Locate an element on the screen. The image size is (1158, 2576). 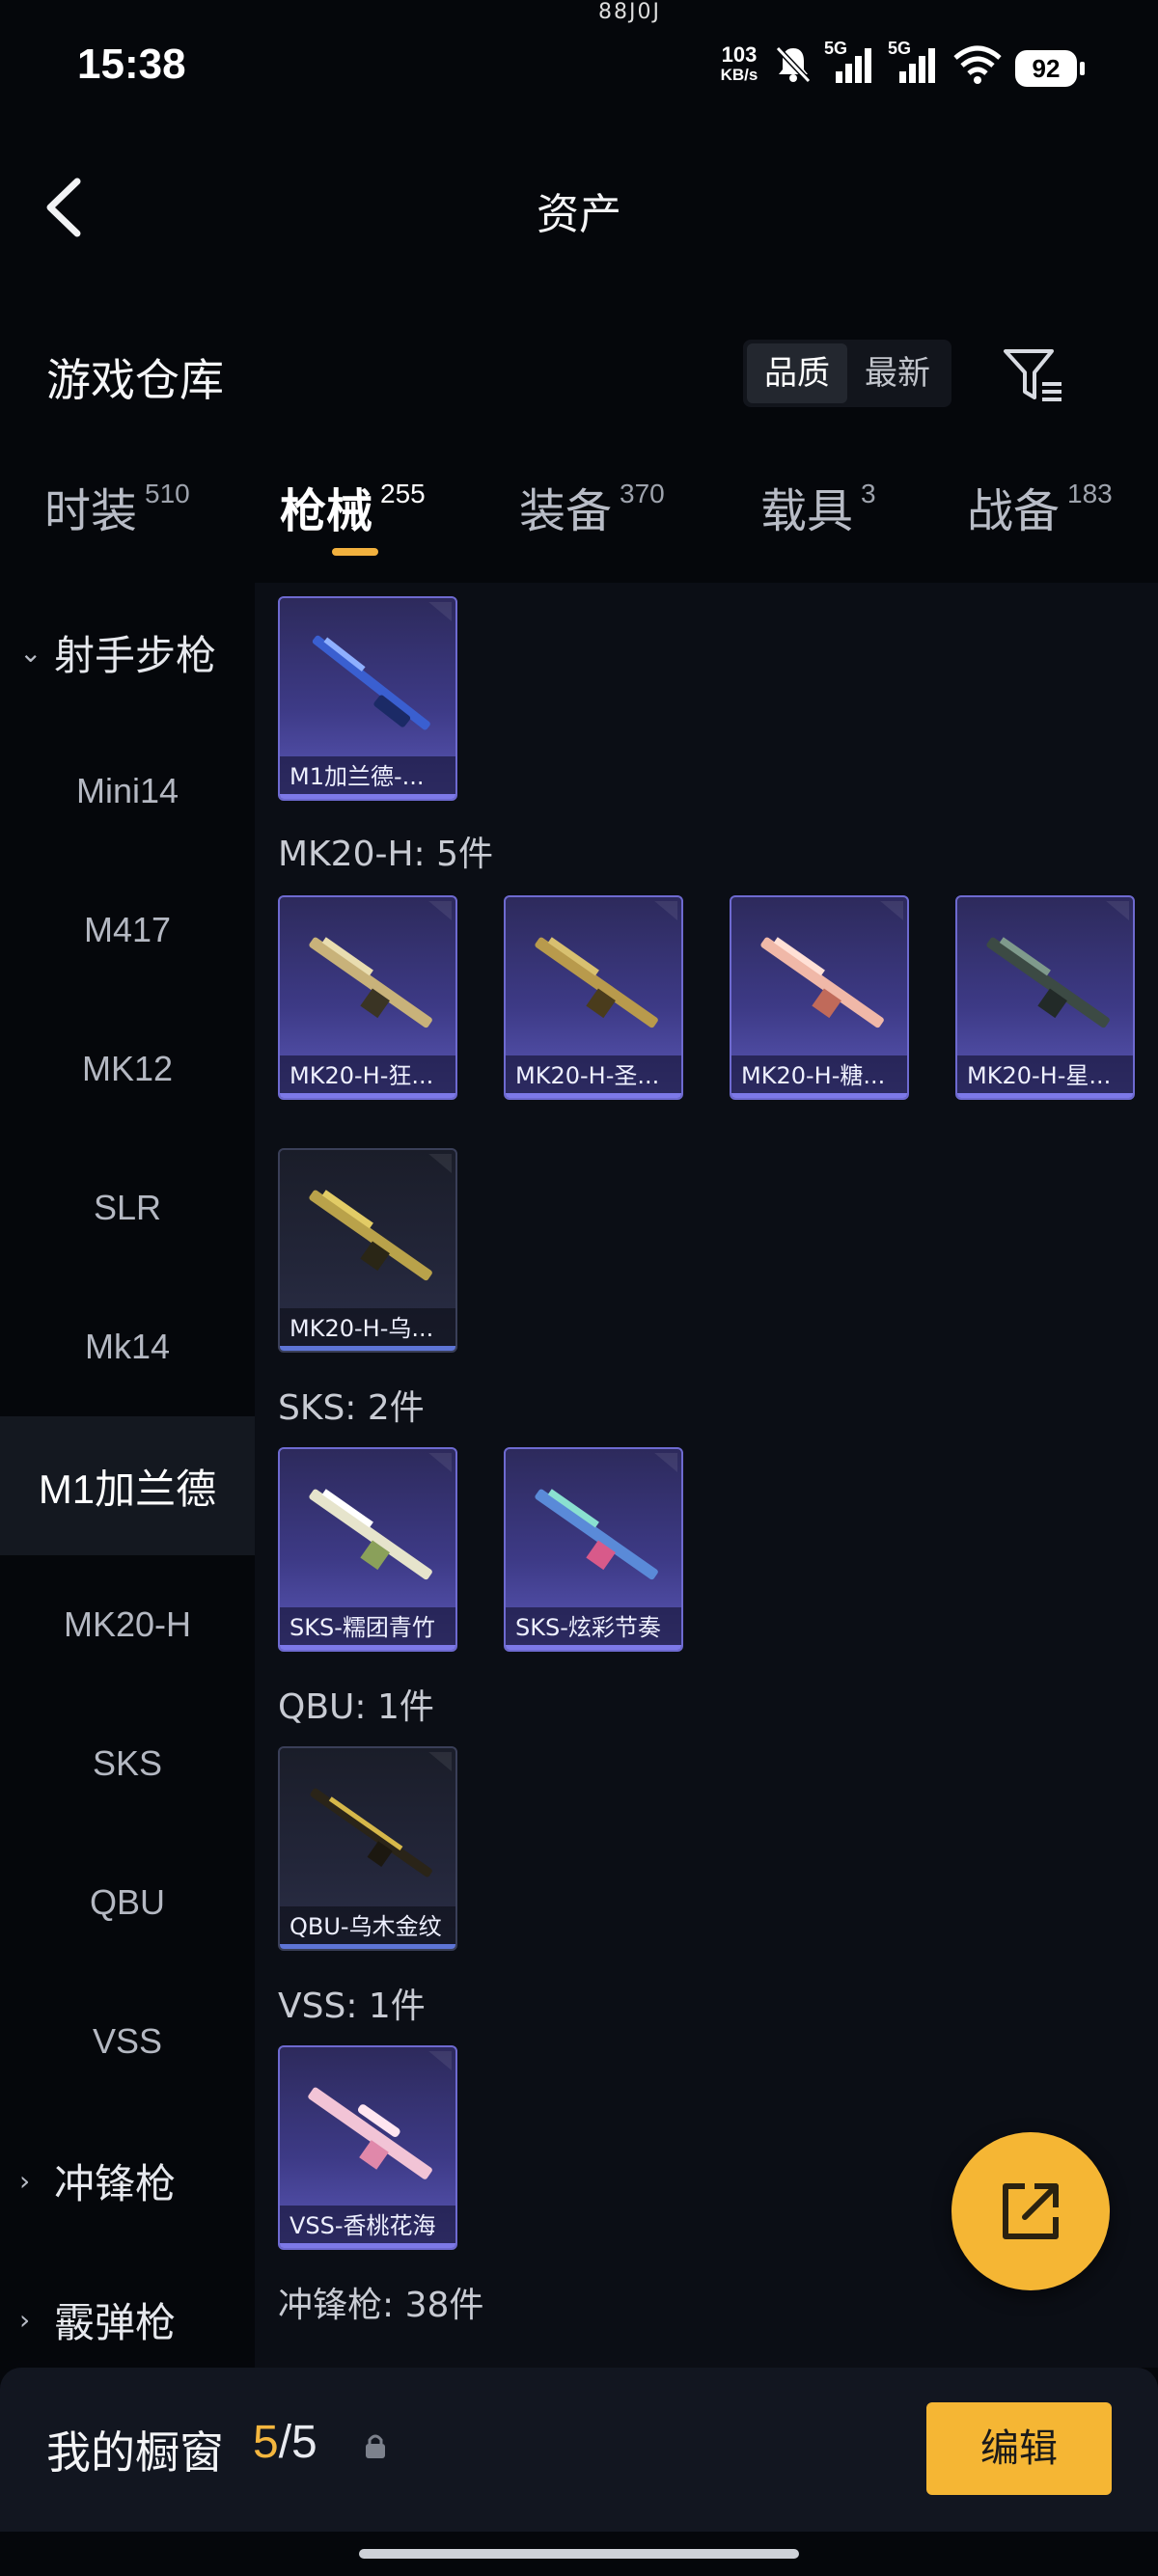
filter-icon is located at coordinates (1033, 375).